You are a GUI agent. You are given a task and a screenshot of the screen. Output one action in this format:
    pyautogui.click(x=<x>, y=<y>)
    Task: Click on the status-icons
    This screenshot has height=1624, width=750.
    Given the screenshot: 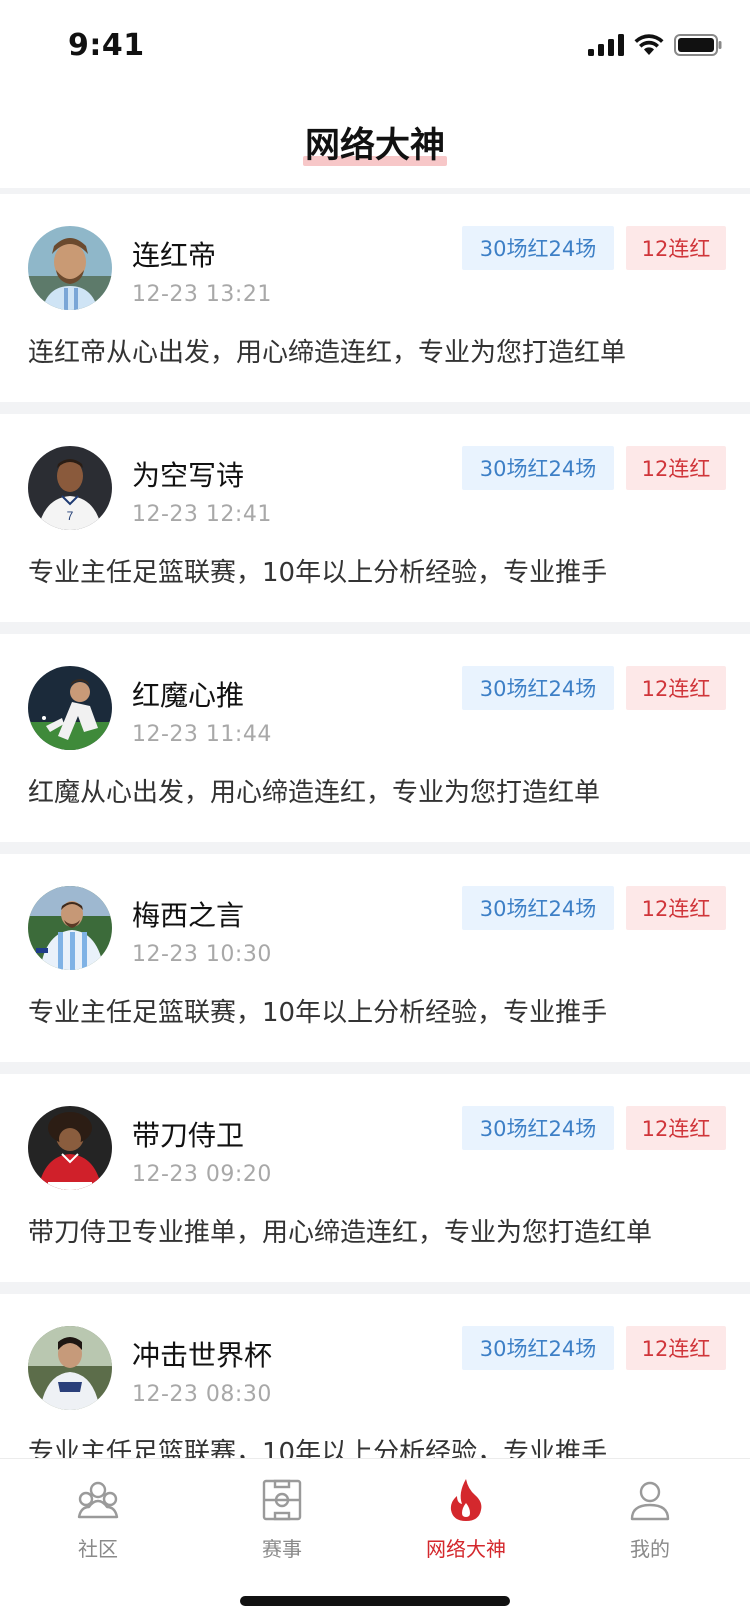 What is the action you would take?
    pyautogui.click(x=655, y=45)
    